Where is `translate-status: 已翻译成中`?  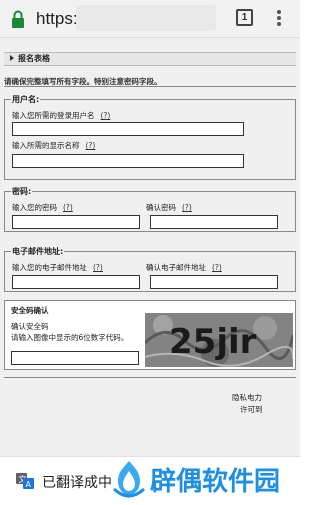 translate-status: 已翻译成中 is located at coordinates (77, 482).